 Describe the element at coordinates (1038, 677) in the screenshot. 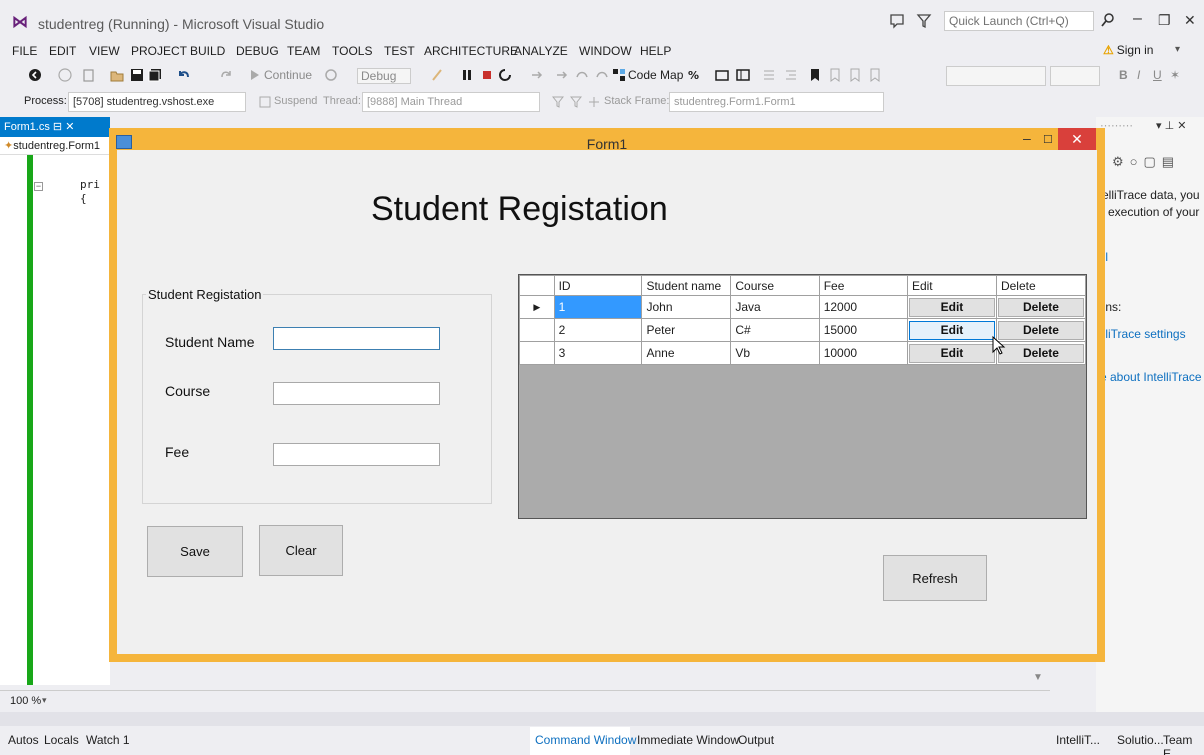

I see `scroll-down-arrow-icon: ▼` at that location.